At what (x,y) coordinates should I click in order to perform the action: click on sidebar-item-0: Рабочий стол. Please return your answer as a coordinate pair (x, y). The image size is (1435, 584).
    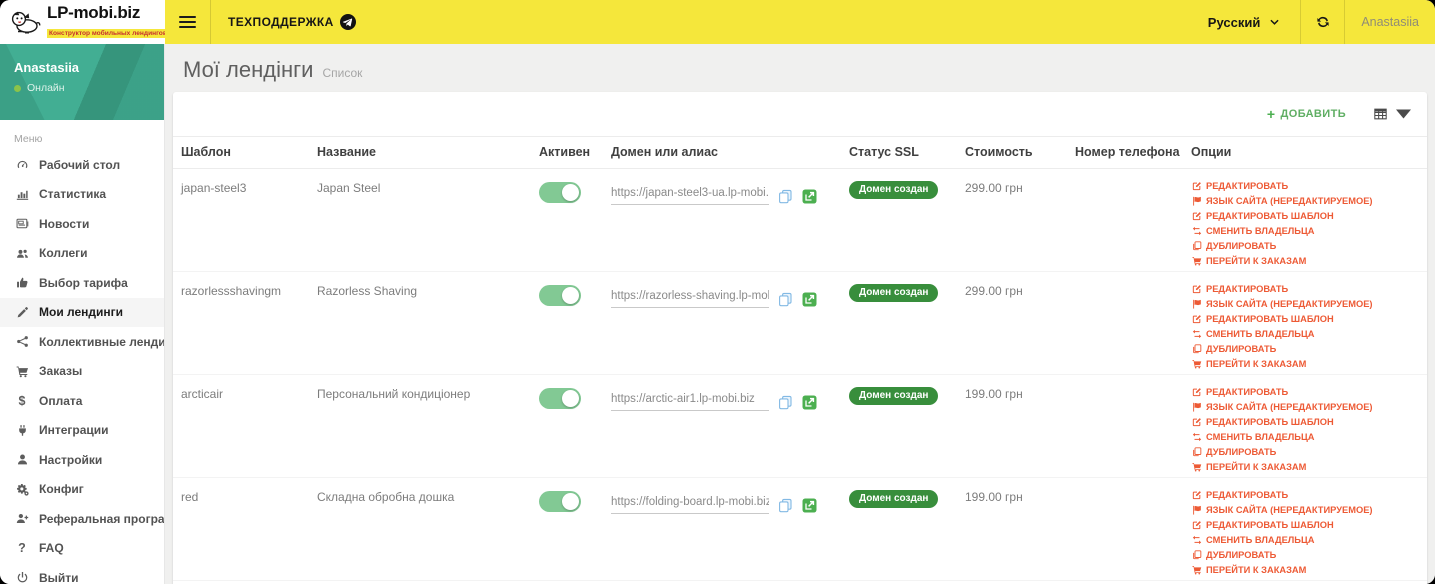
    Looking at the image, I should click on (82, 165).